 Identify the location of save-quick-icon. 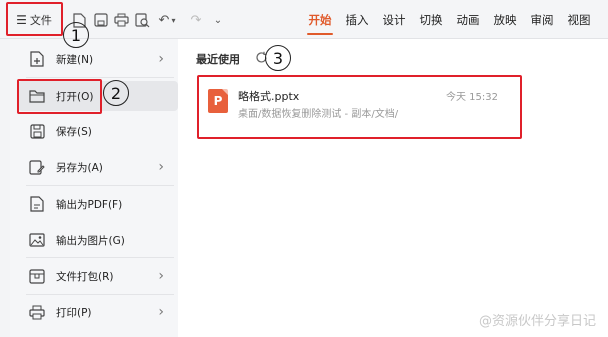
(101, 20).